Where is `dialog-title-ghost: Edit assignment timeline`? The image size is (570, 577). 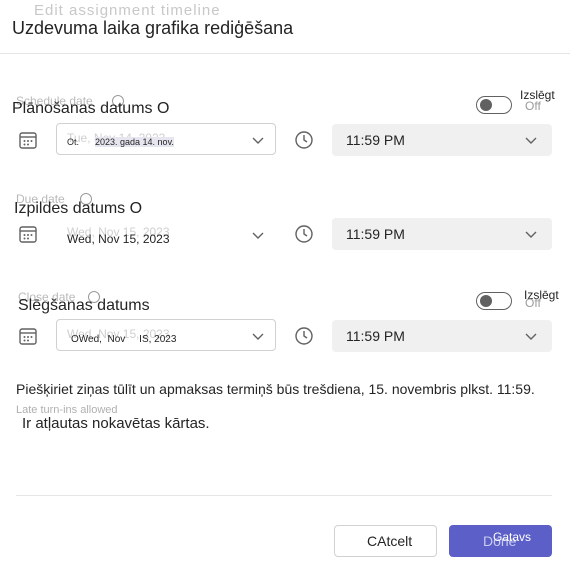
dialog-title-ghost: Edit assignment timeline is located at coordinates (127, 10).